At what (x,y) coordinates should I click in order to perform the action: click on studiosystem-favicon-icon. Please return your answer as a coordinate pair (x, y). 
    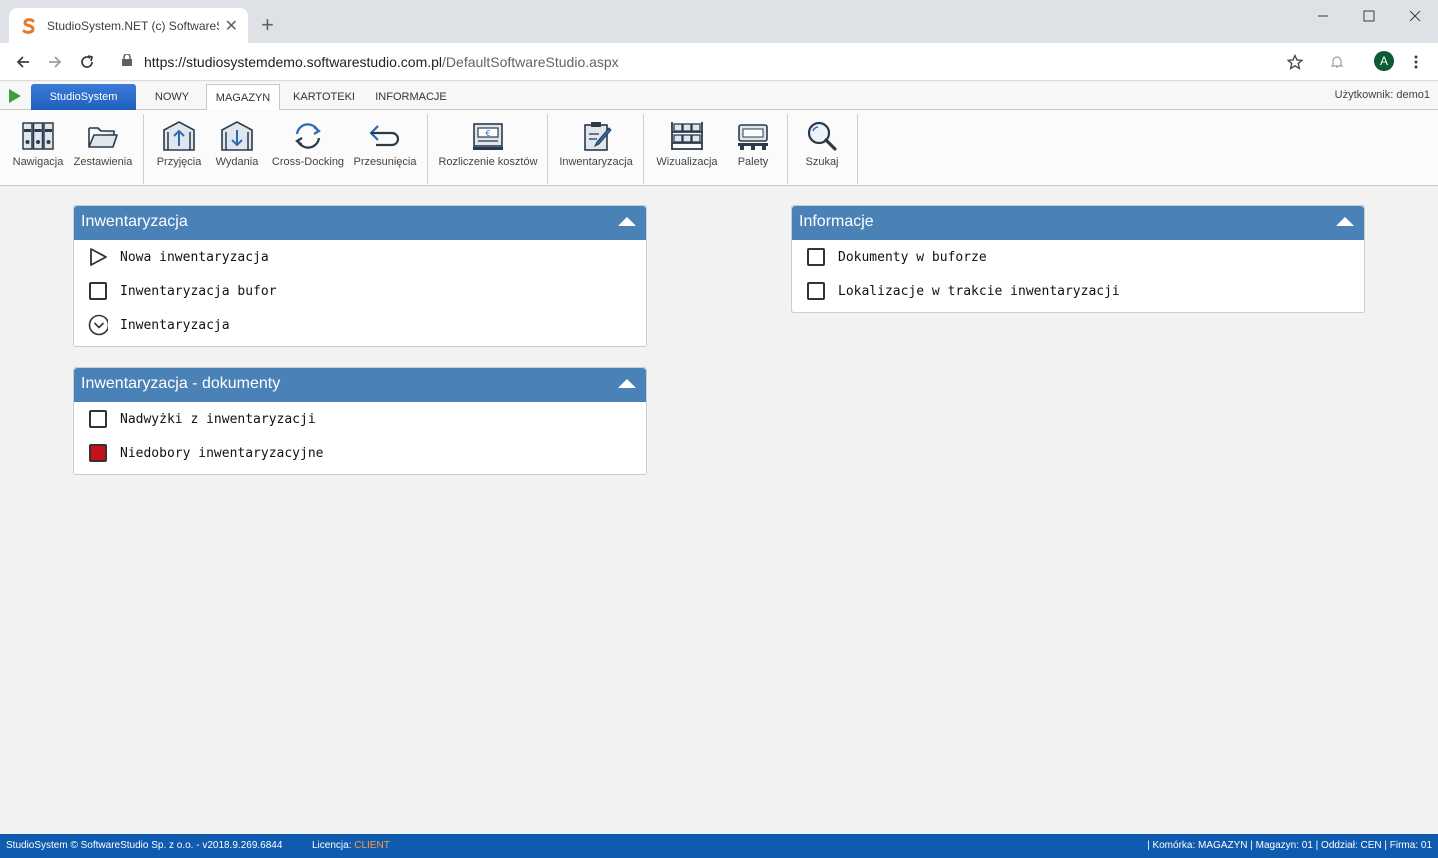
    Looking at the image, I should click on (29, 25).